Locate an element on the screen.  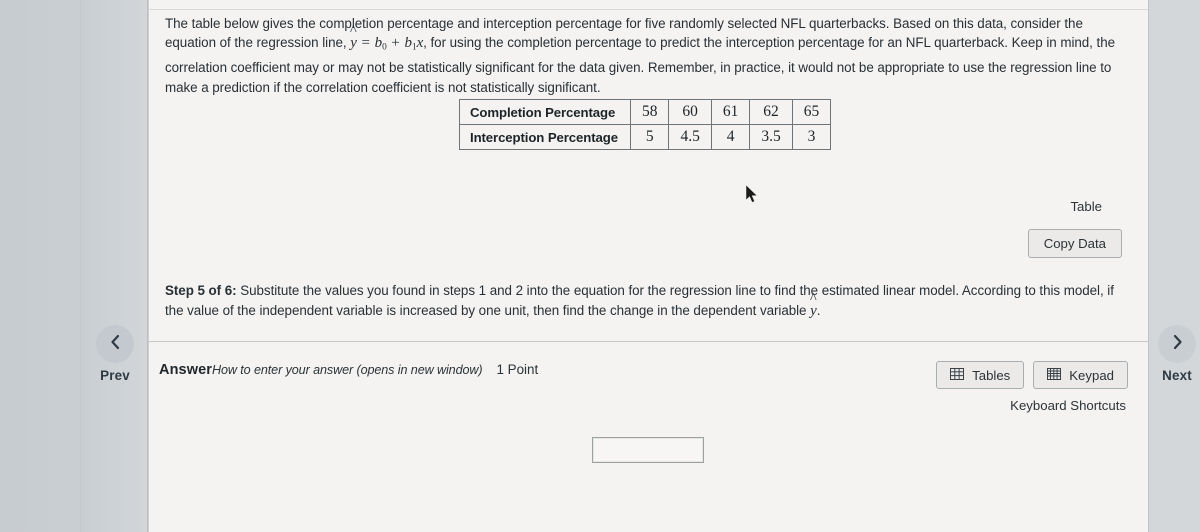
answer-input is located at coordinates (648, 450).